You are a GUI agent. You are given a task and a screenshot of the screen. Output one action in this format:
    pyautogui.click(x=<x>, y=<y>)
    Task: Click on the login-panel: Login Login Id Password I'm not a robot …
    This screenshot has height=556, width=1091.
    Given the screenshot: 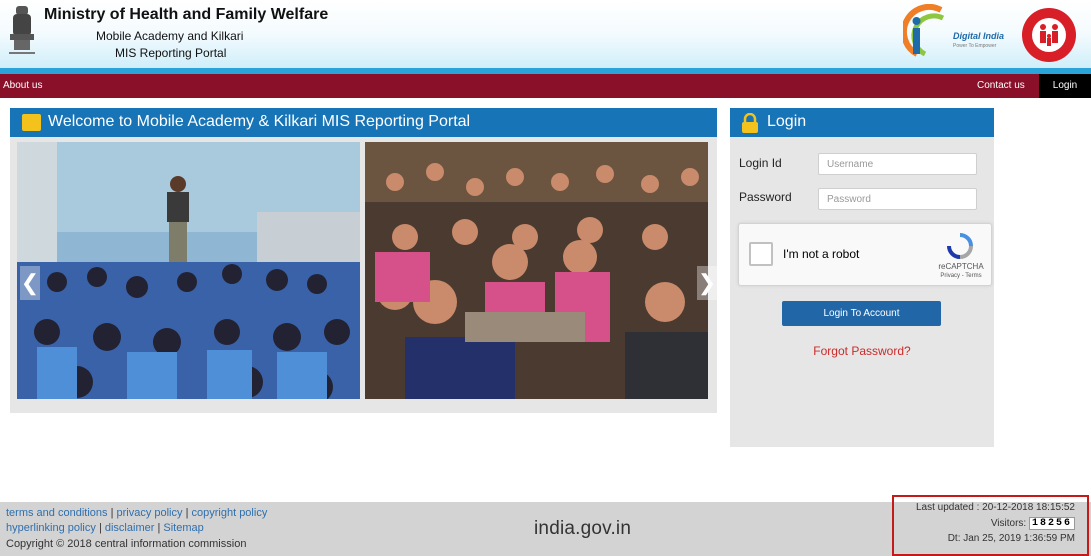 What is the action you would take?
    pyautogui.click(x=862, y=277)
    